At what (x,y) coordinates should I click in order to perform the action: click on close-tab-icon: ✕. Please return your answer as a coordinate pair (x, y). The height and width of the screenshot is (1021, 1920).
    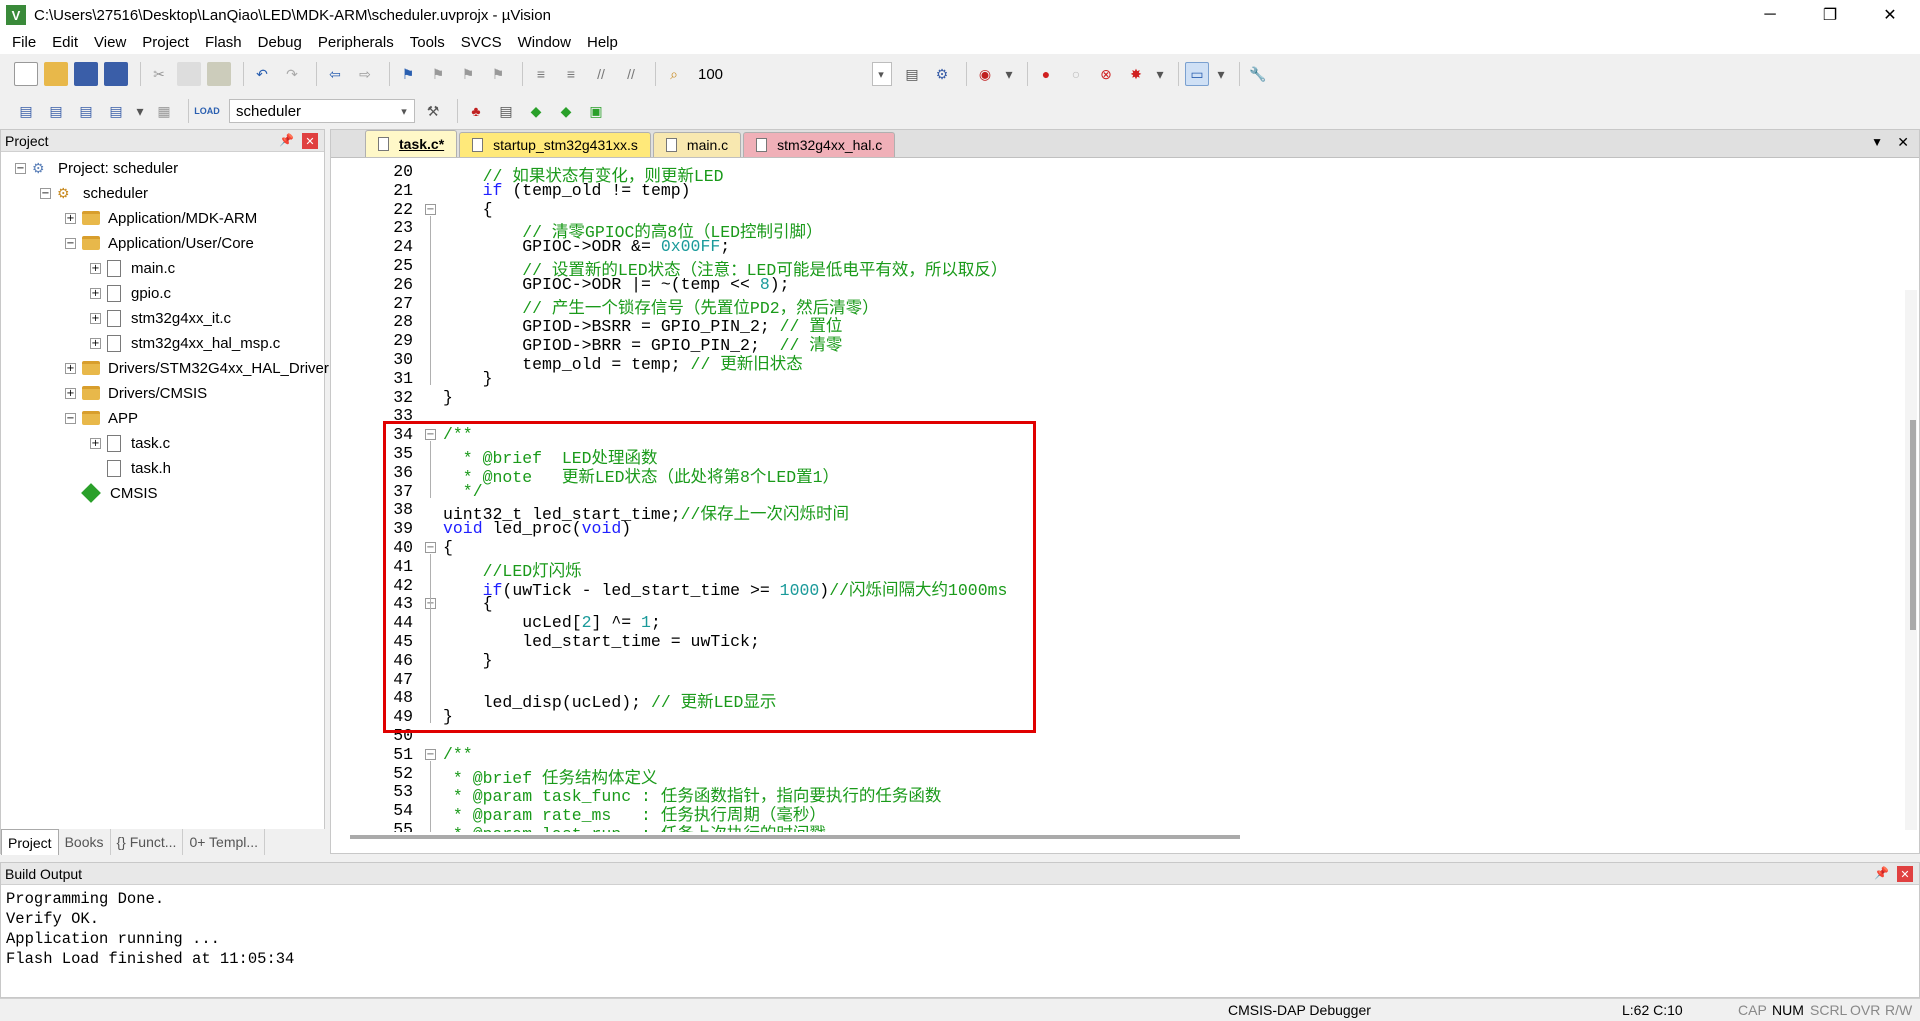
    Looking at the image, I should click on (1903, 142).